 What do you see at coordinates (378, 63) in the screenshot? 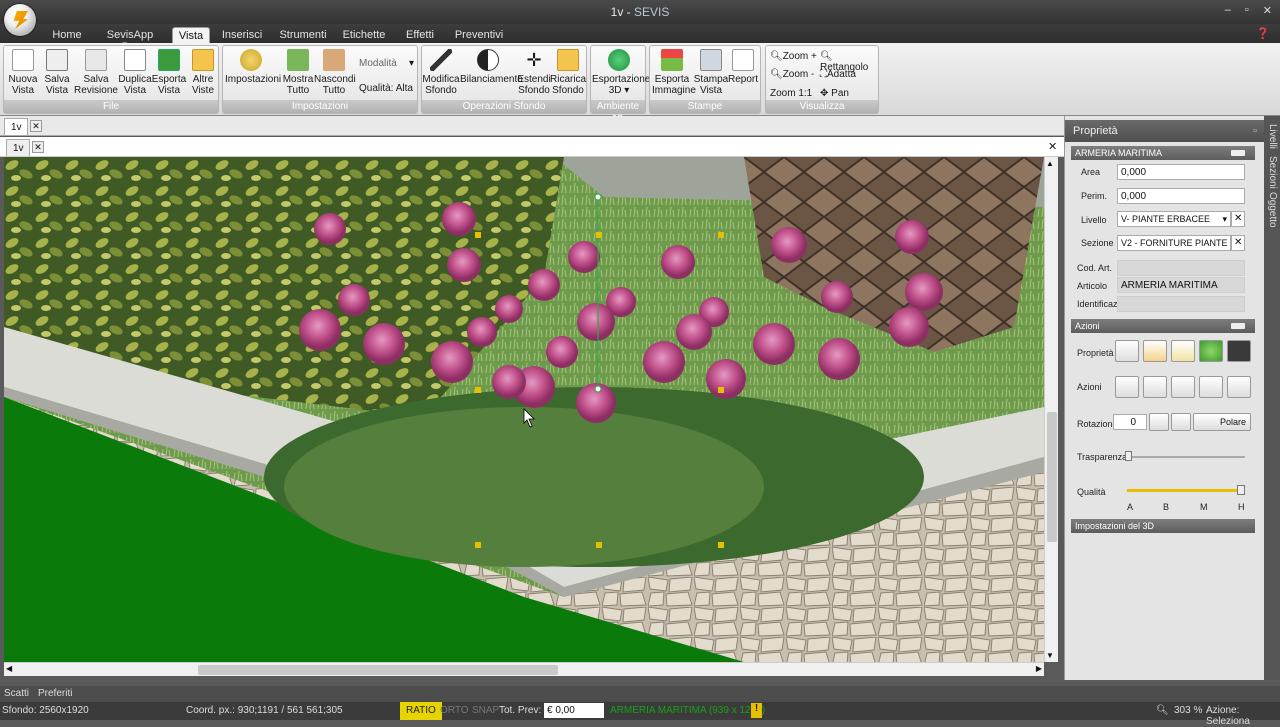
I see `modalita-dropdown: Modalità` at bounding box center [378, 63].